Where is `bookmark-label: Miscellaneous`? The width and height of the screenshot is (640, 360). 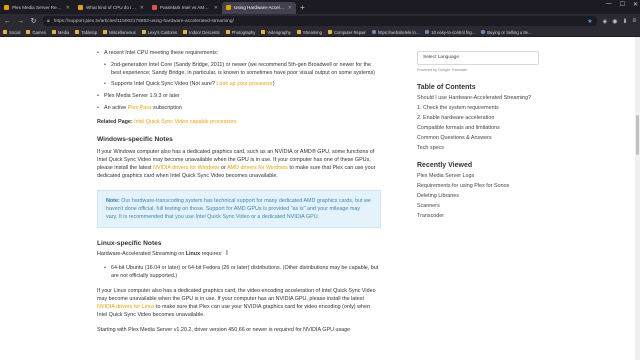
bookmark-label: Miscellaneous is located at coordinates (122, 32).